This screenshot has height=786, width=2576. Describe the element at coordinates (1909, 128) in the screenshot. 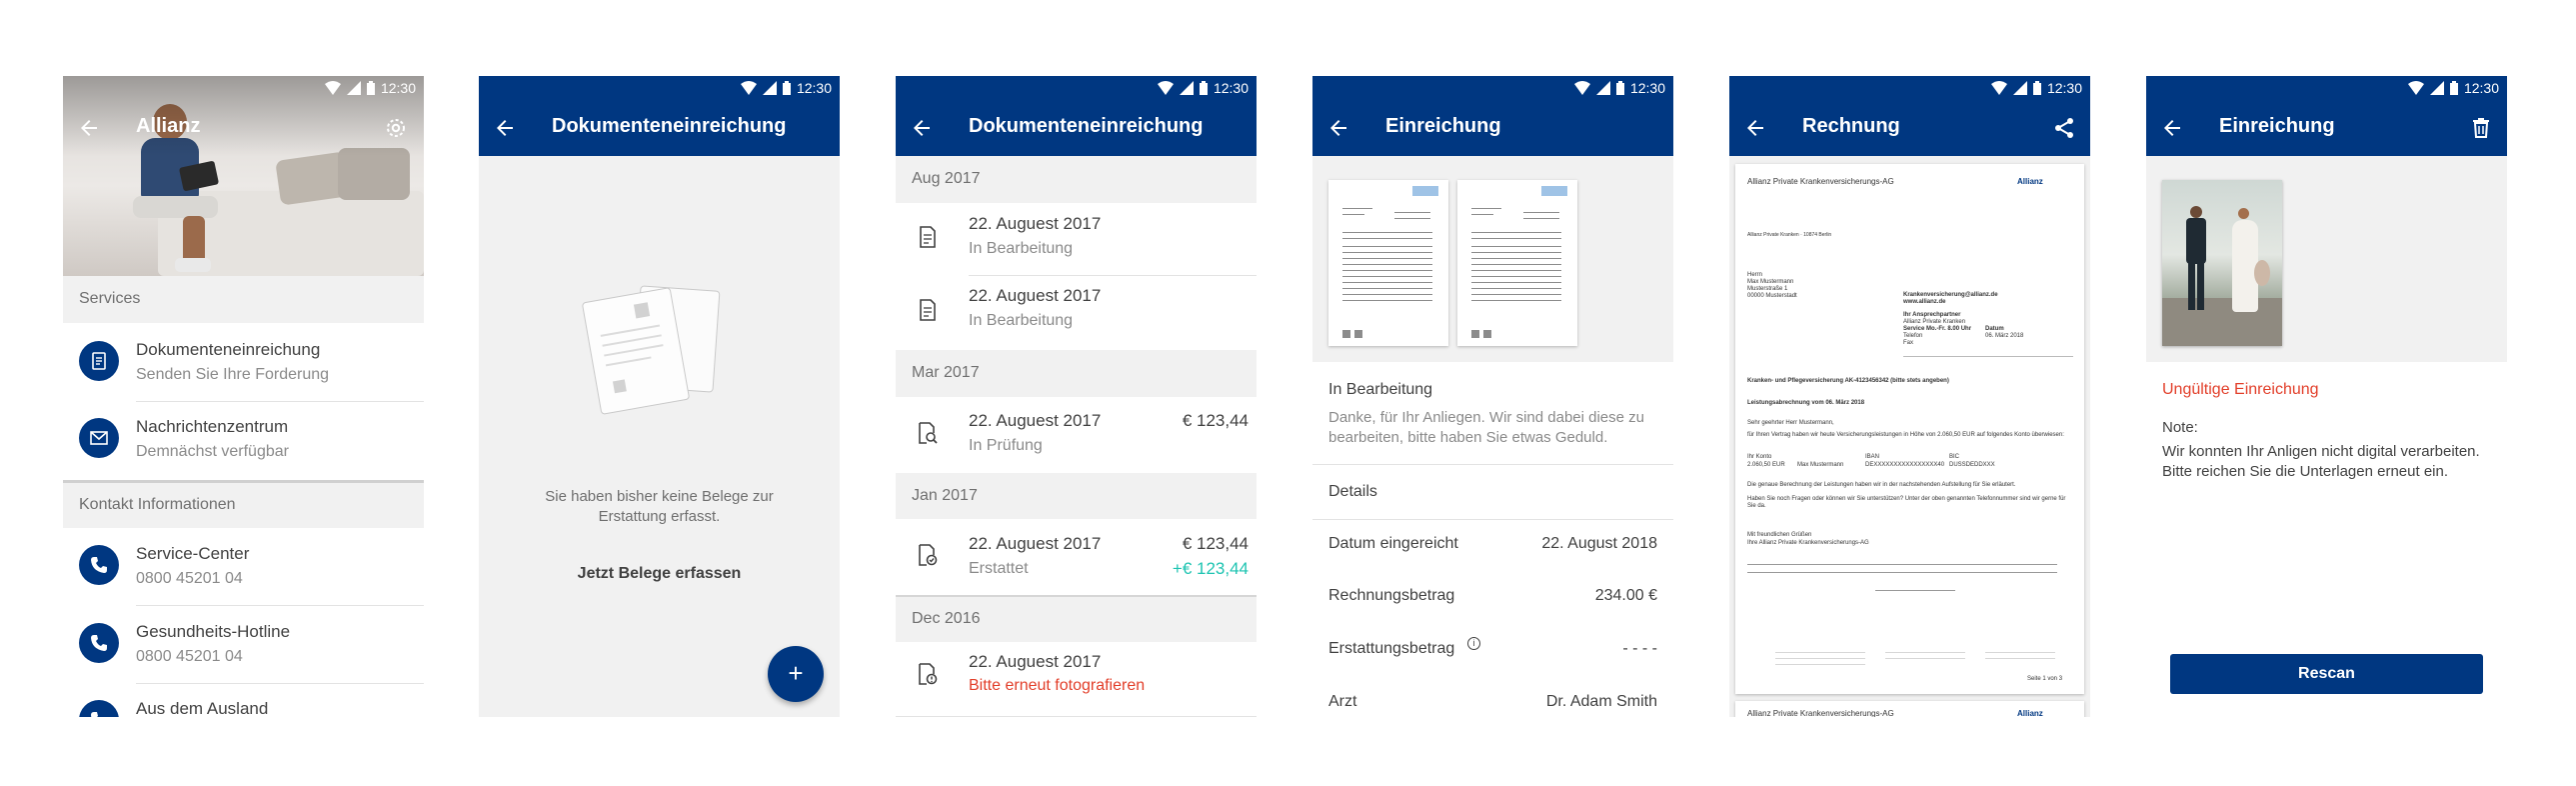

I see `app-bar: Rechnung` at that location.